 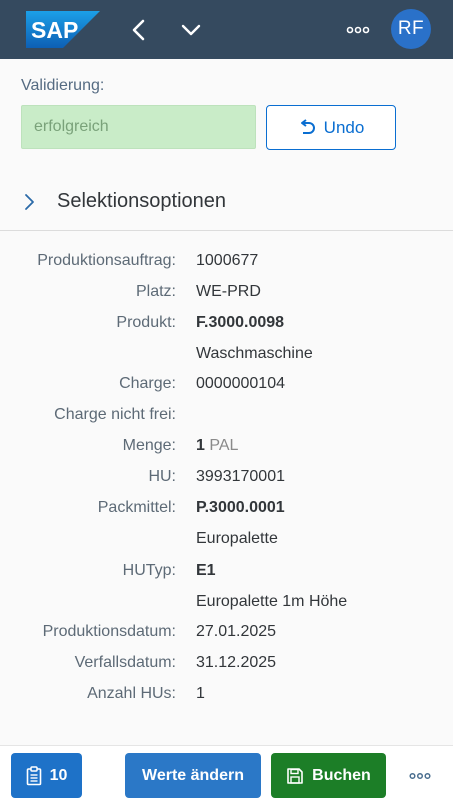 I want to click on navigation-menu-button, so click(x=191, y=30).